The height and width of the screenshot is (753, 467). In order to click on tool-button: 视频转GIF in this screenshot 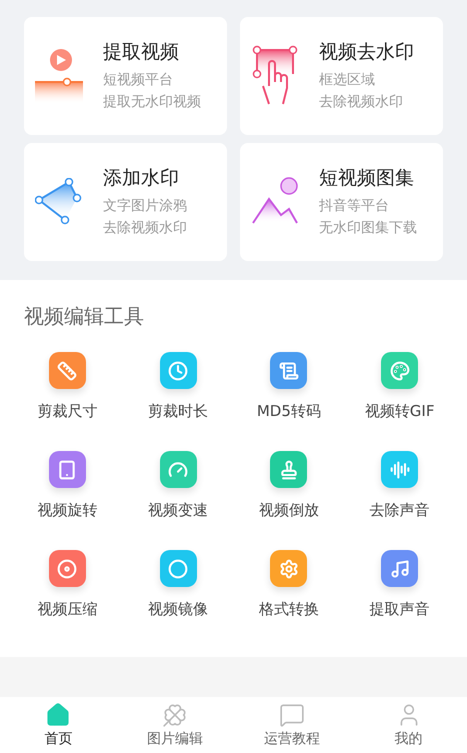, I will do `click(399, 386)`.